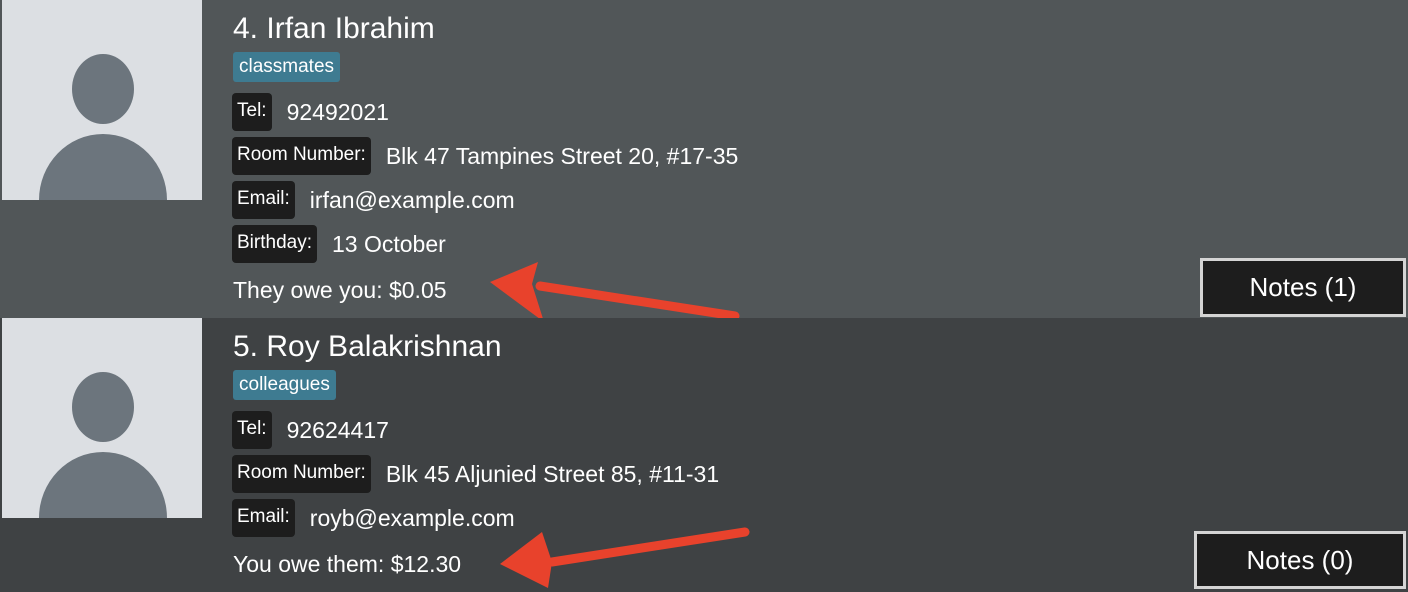 Image resolution: width=1408 pixels, height=592 pixels. I want to click on tel-value: 92492021, so click(337, 111).